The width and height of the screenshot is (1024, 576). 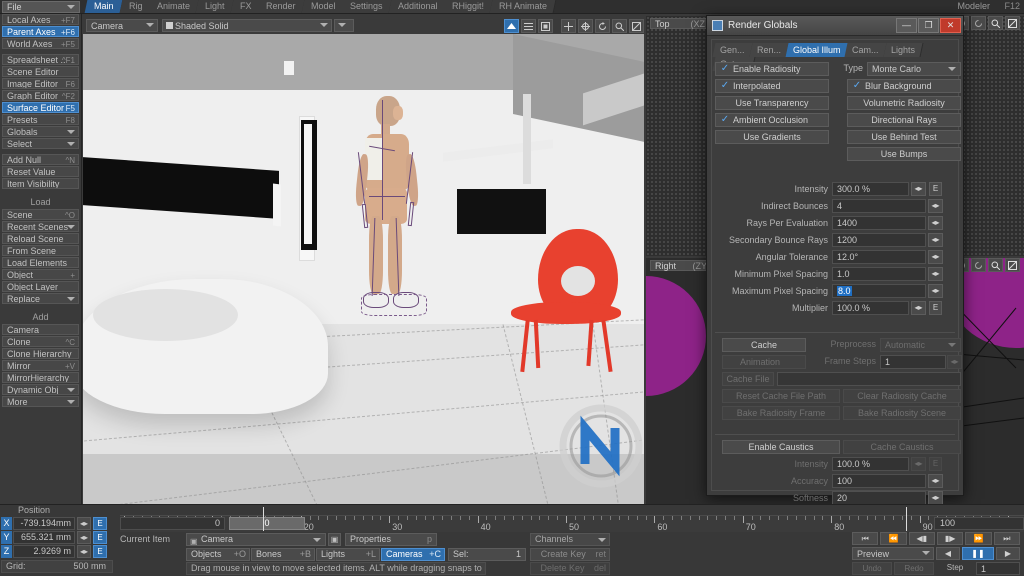 What do you see at coordinates (902, 396) in the screenshot?
I see `clear-radiosity-cache-button: Clear Radiosity Cache` at bounding box center [902, 396].